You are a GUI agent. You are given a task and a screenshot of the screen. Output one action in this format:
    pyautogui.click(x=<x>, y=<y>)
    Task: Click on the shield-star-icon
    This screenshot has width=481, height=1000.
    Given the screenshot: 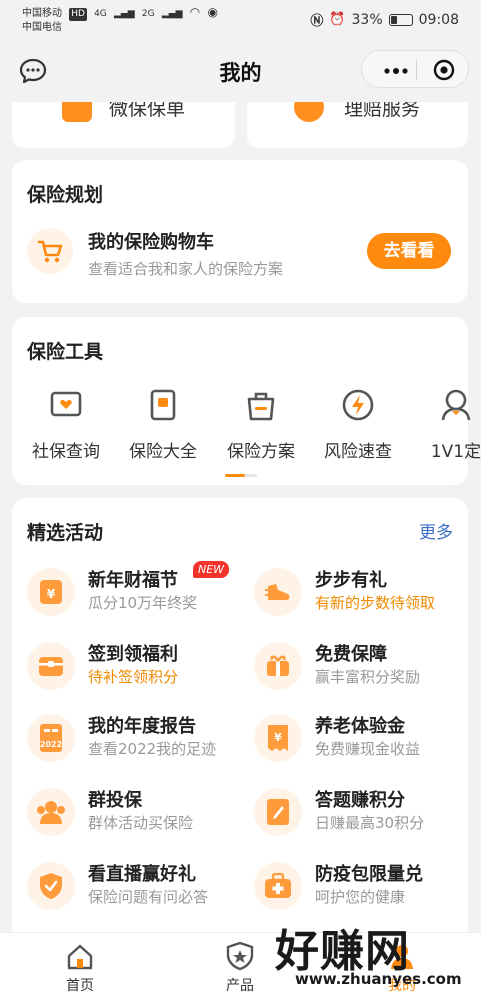 What is the action you would take?
    pyautogui.click(x=240, y=956)
    